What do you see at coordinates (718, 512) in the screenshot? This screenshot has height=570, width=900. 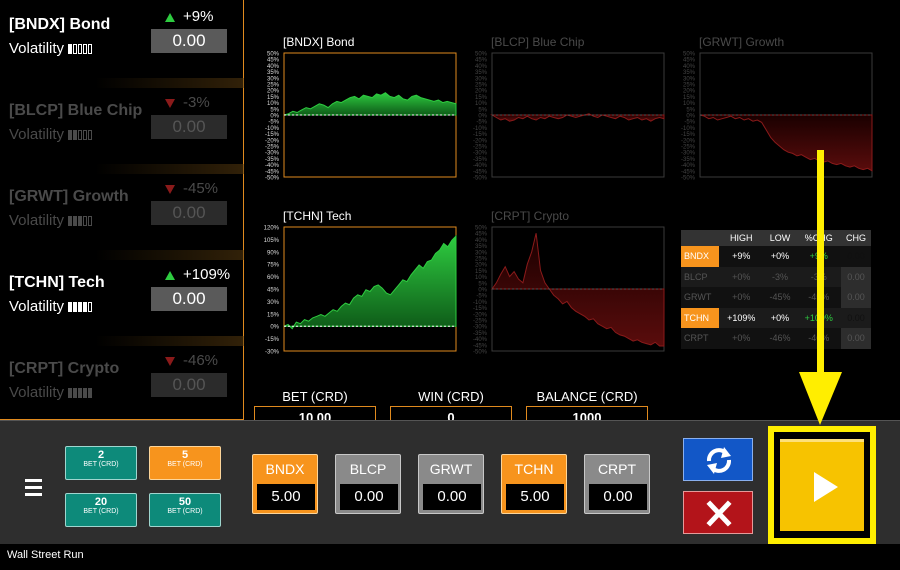 I see `cancel-button` at bounding box center [718, 512].